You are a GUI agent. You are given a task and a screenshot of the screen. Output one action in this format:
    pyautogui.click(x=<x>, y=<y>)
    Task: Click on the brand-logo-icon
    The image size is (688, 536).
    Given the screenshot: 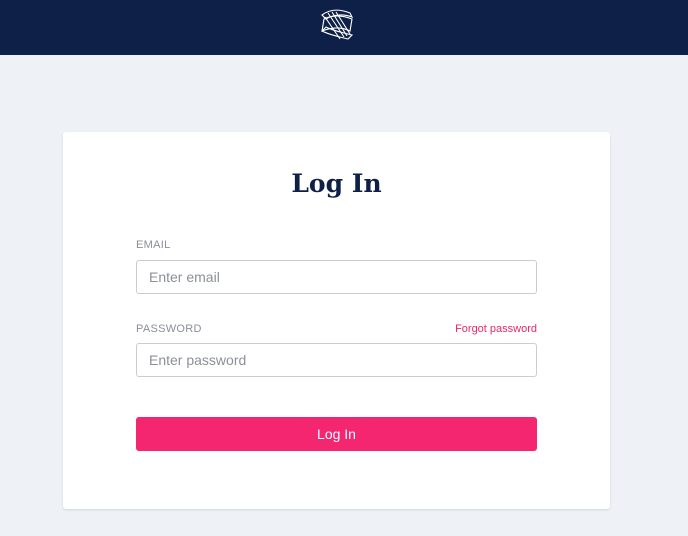 What is the action you would take?
    pyautogui.click(x=337, y=25)
    